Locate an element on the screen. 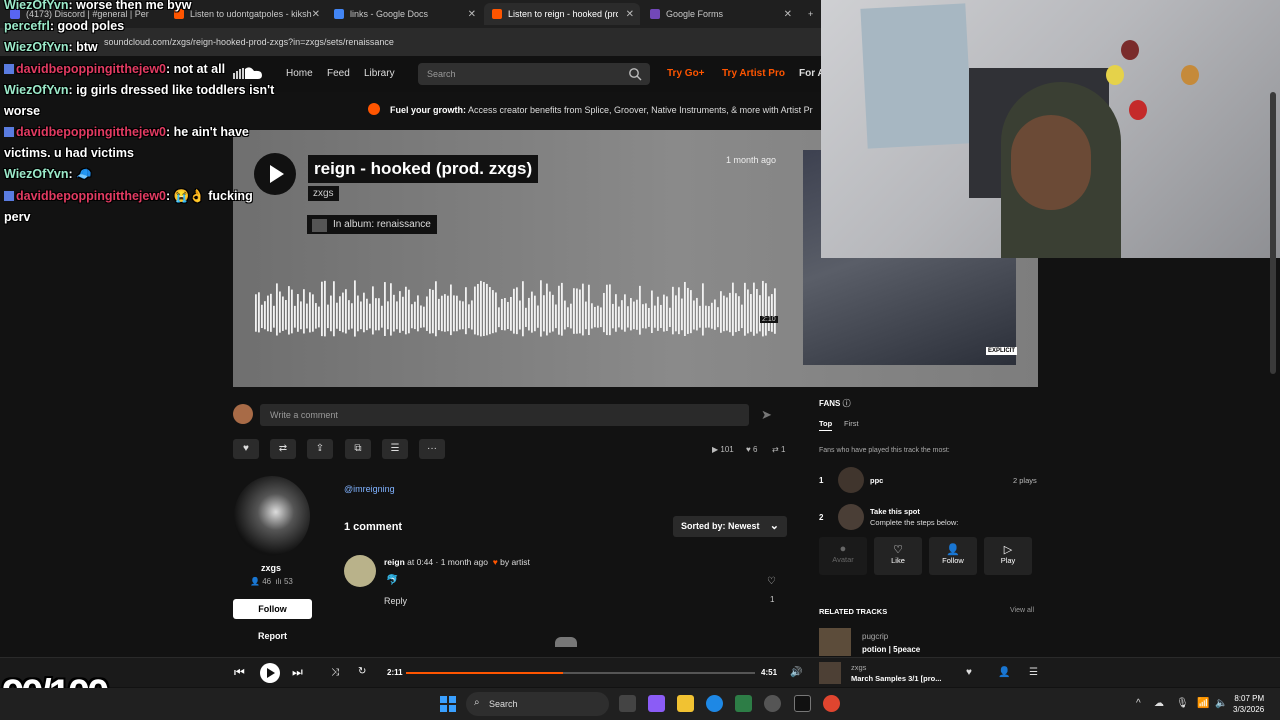 Image resolution: width=1280 pixels, height=720 pixels. shuffle-icon: ⤨ is located at coordinates (335, 672).